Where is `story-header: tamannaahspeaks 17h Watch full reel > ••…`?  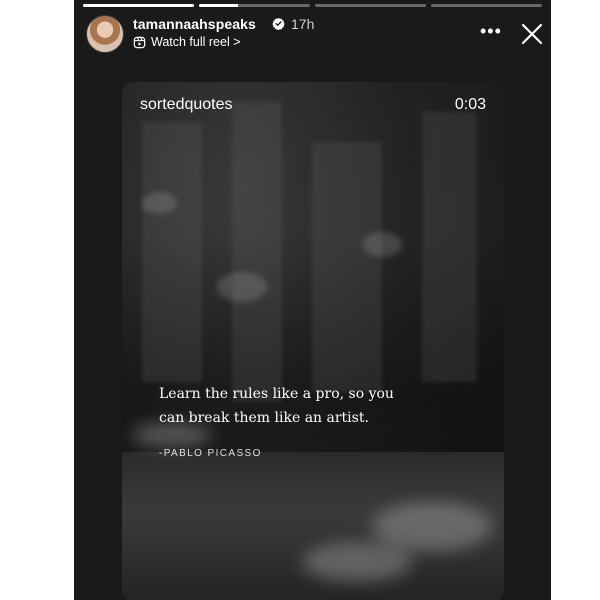
story-header: tamannaahspeaks 17h Watch full reel > ••… is located at coordinates (315, 33).